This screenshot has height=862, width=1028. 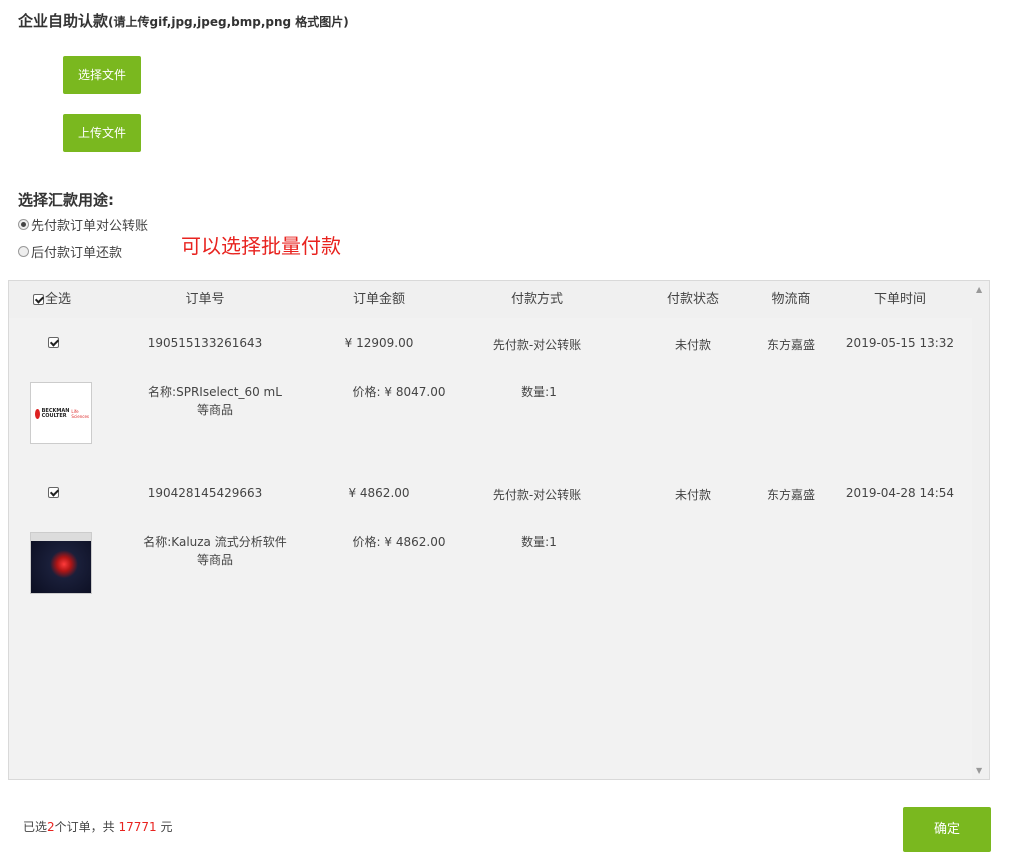 I want to click on purpose-option-label: 后付款订单还款, so click(x=77, y=253).